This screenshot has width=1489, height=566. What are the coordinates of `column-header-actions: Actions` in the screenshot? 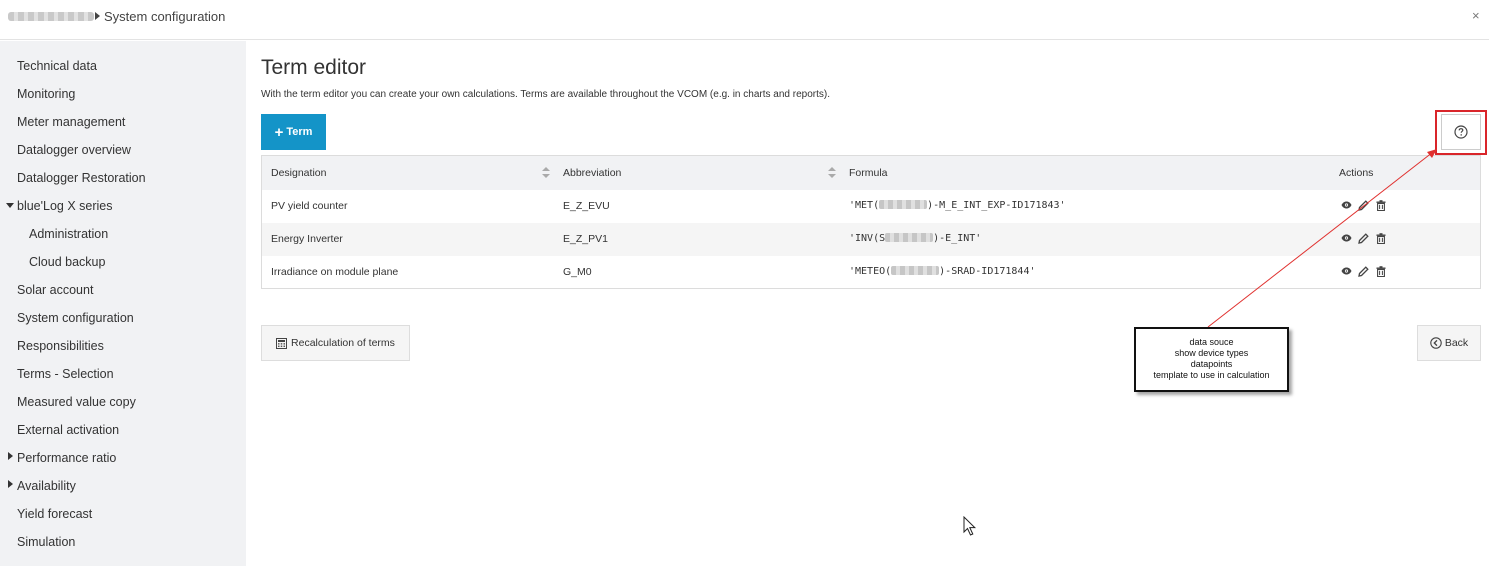 It's located at (1356, 173).